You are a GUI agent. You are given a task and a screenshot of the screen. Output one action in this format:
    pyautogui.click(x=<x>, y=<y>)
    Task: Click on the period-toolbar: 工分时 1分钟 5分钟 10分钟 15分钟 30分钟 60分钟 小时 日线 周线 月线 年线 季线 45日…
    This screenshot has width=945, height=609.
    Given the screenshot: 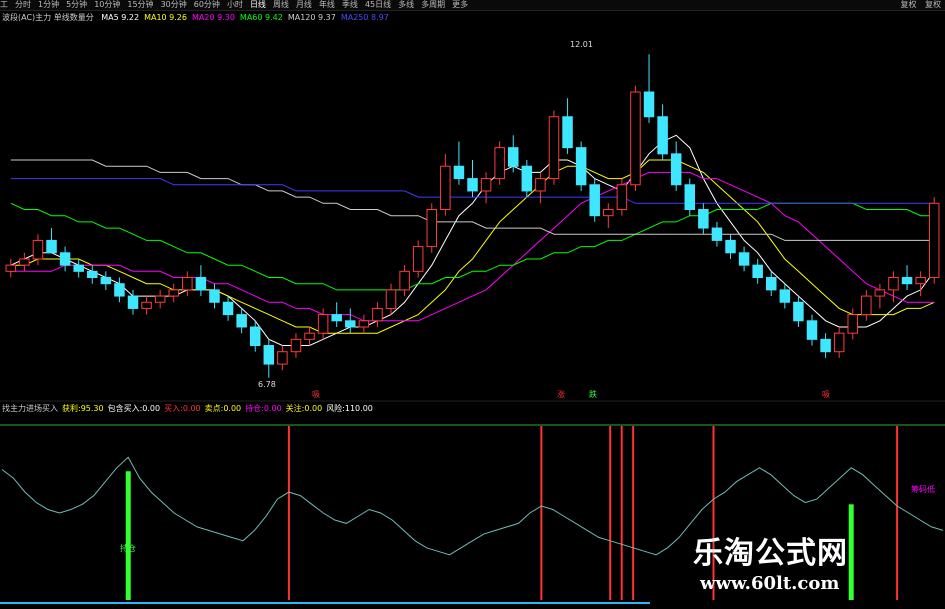 What is the action you would take?
    pyautogui.click(x=472, y=5)
    